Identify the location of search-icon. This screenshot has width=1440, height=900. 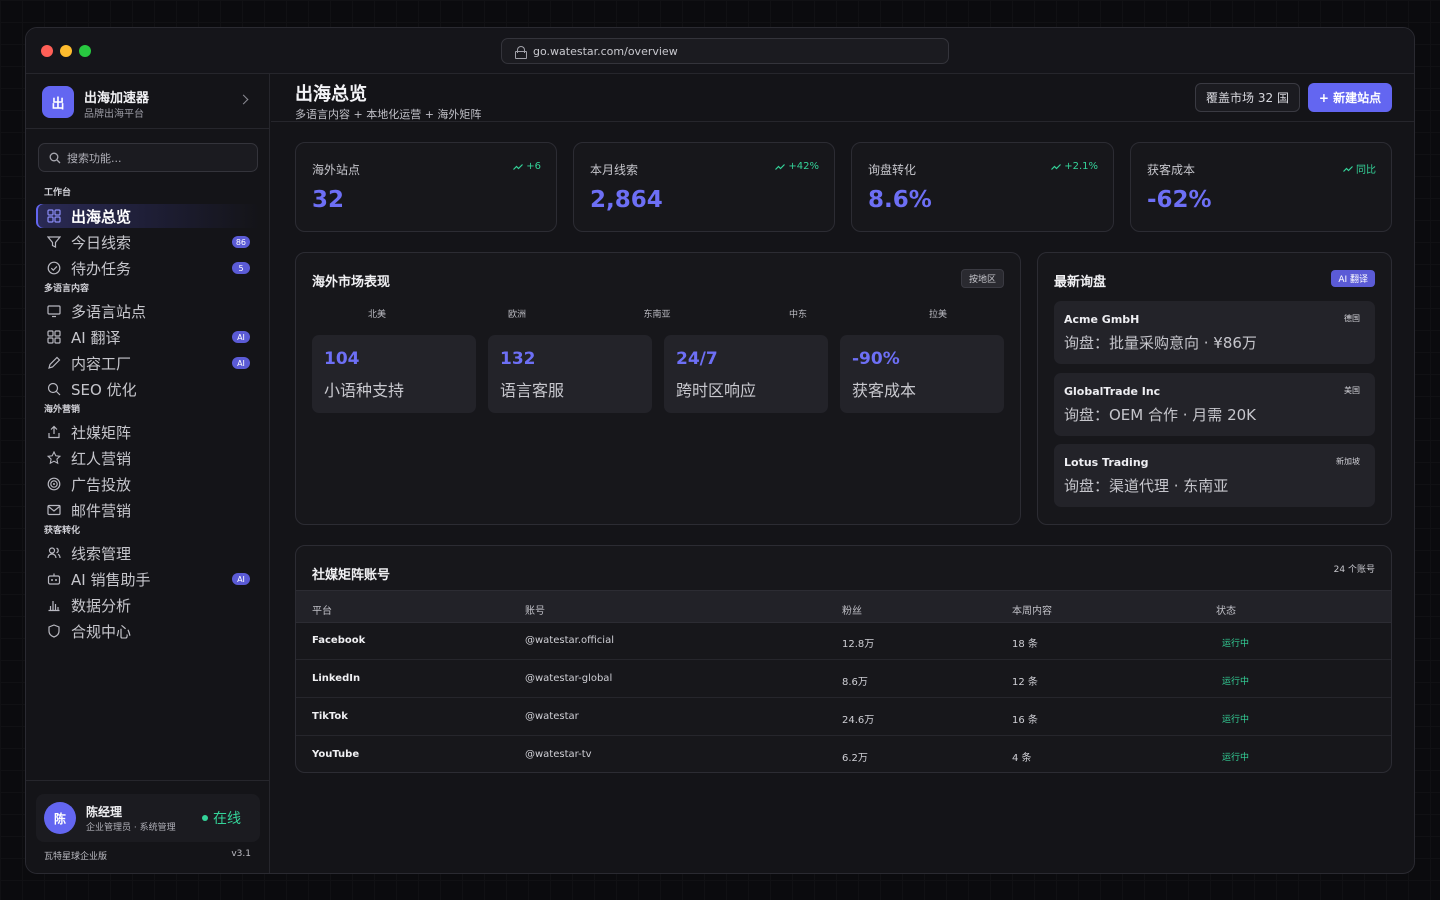
(55, 158).